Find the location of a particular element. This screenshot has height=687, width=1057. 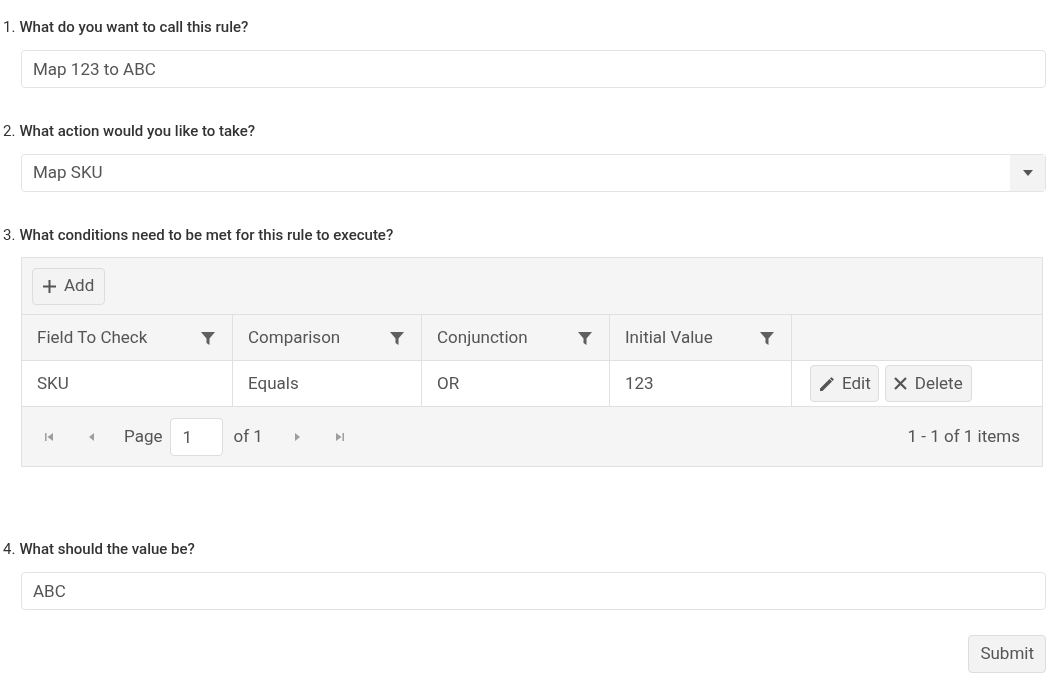

close-icon is located at coordinates (900, 383).